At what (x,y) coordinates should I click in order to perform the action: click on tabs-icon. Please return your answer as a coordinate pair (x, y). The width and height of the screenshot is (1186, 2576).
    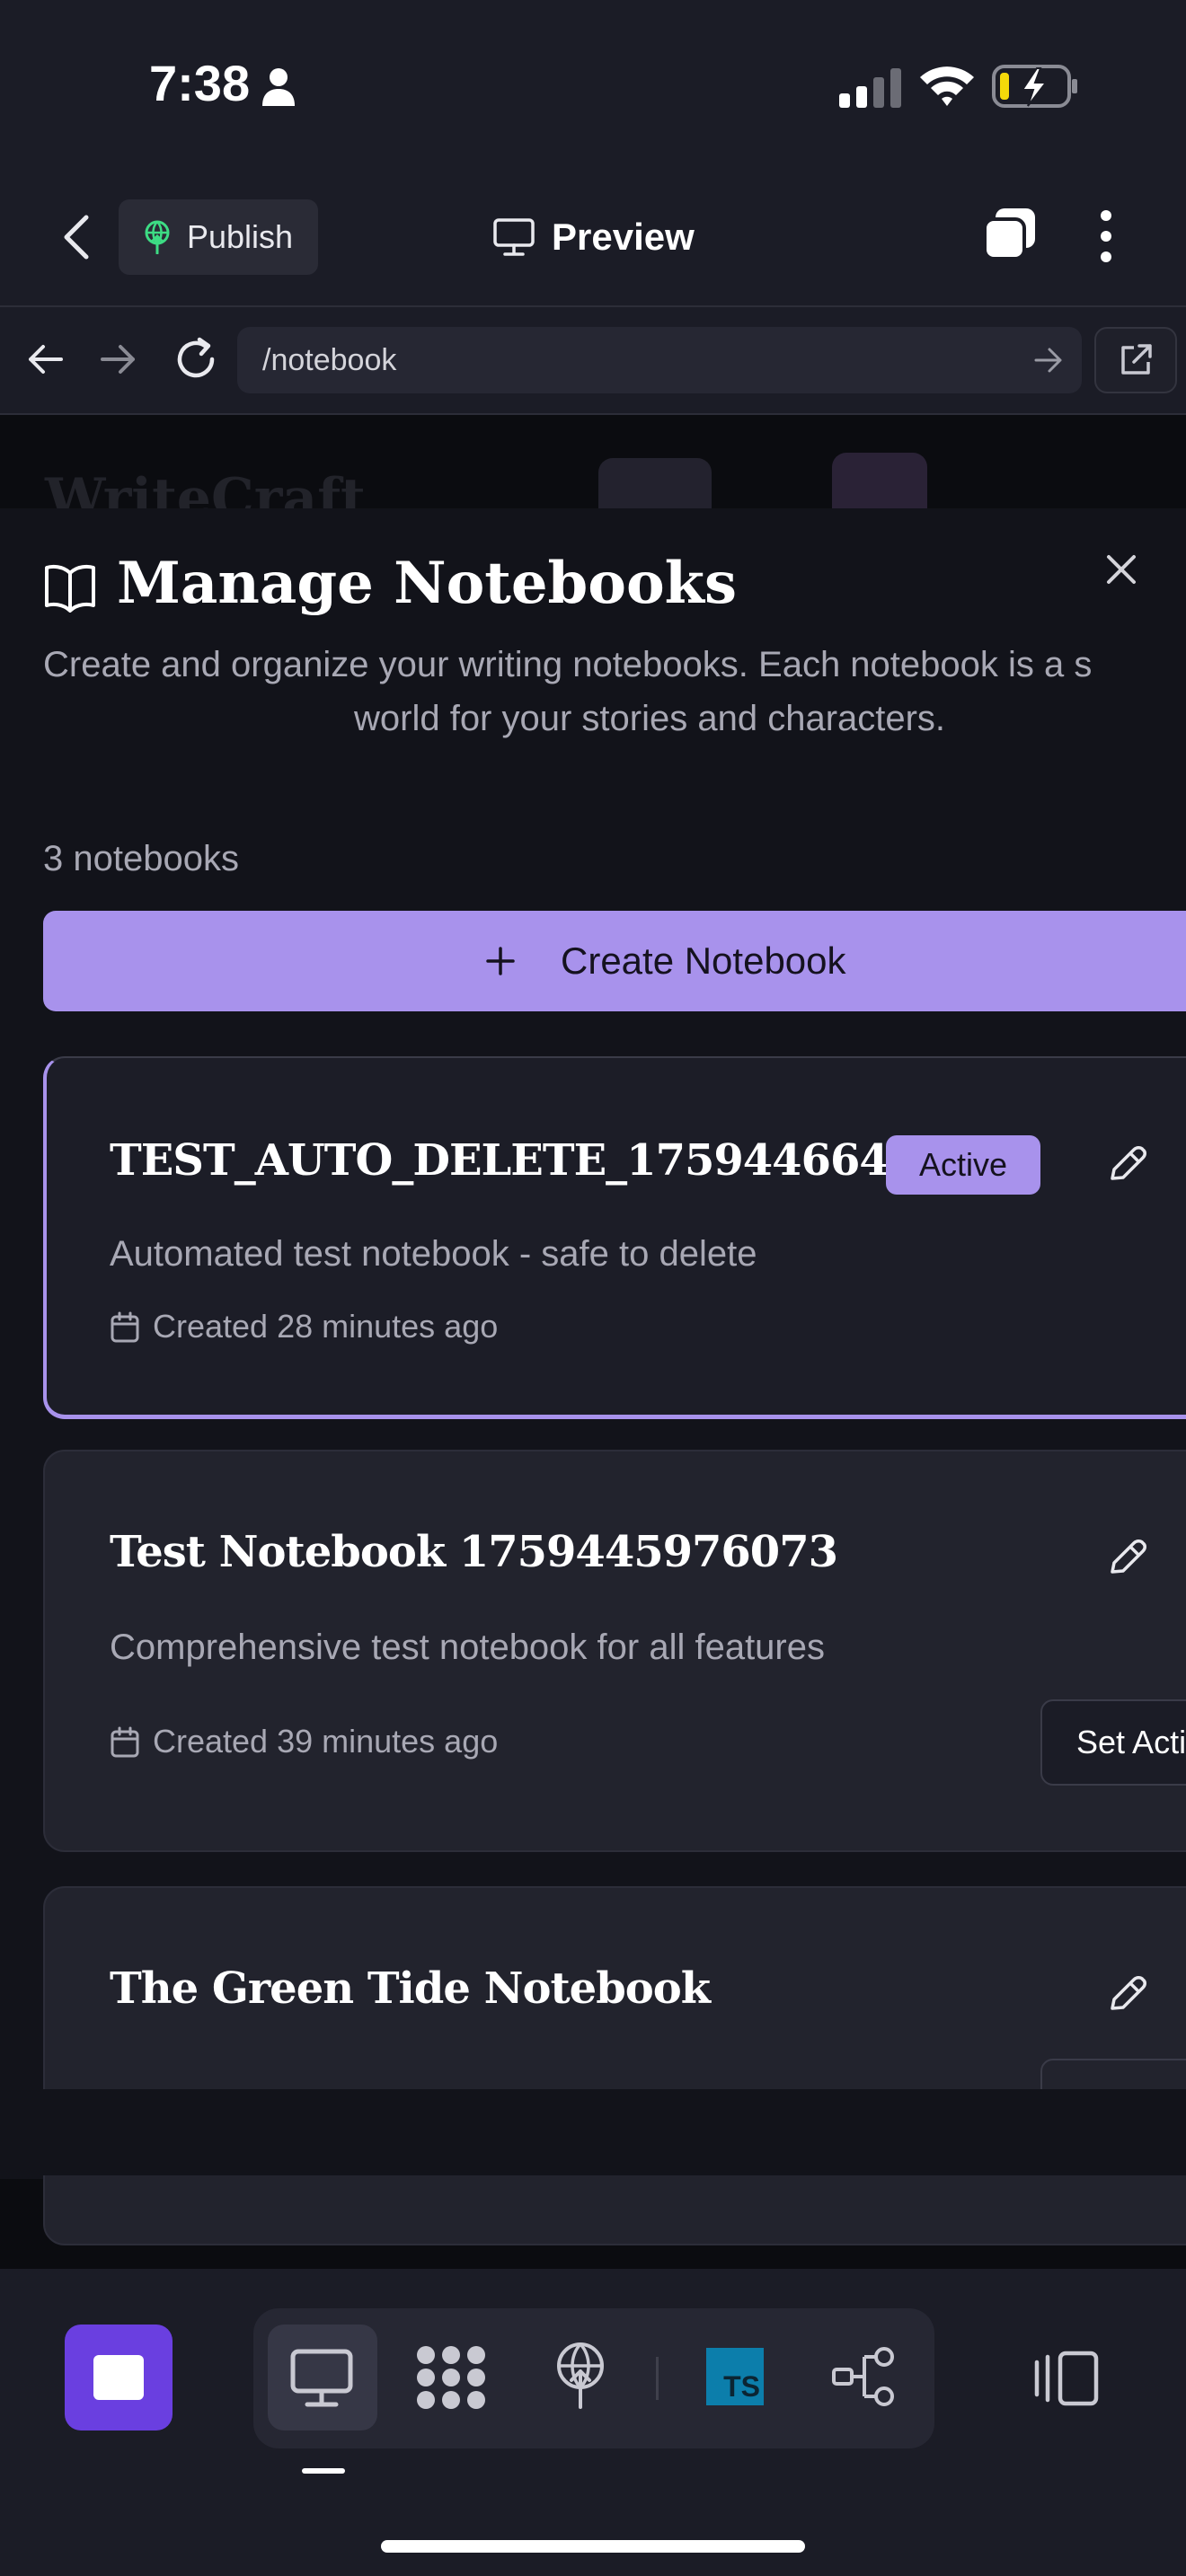
    Looking at the image, I should click on (1010, 233).